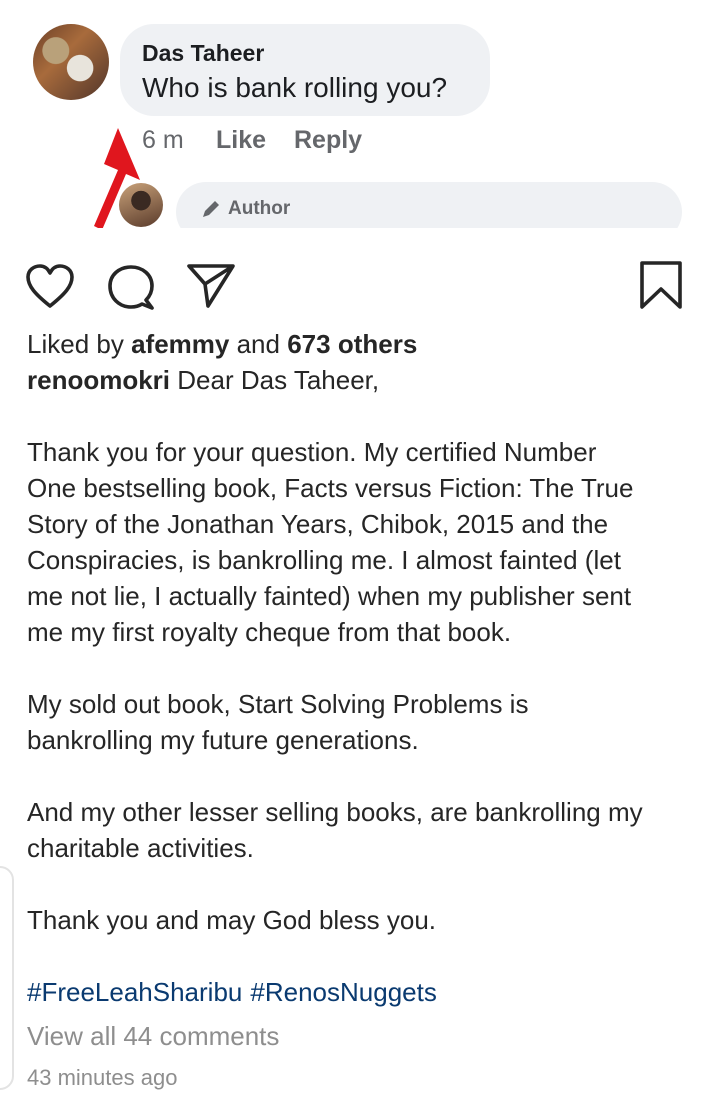  What do you see at coordinates (259, 208) in the screenshot?
I see `author-tag-label: Author` at bounding box center [259, 208].